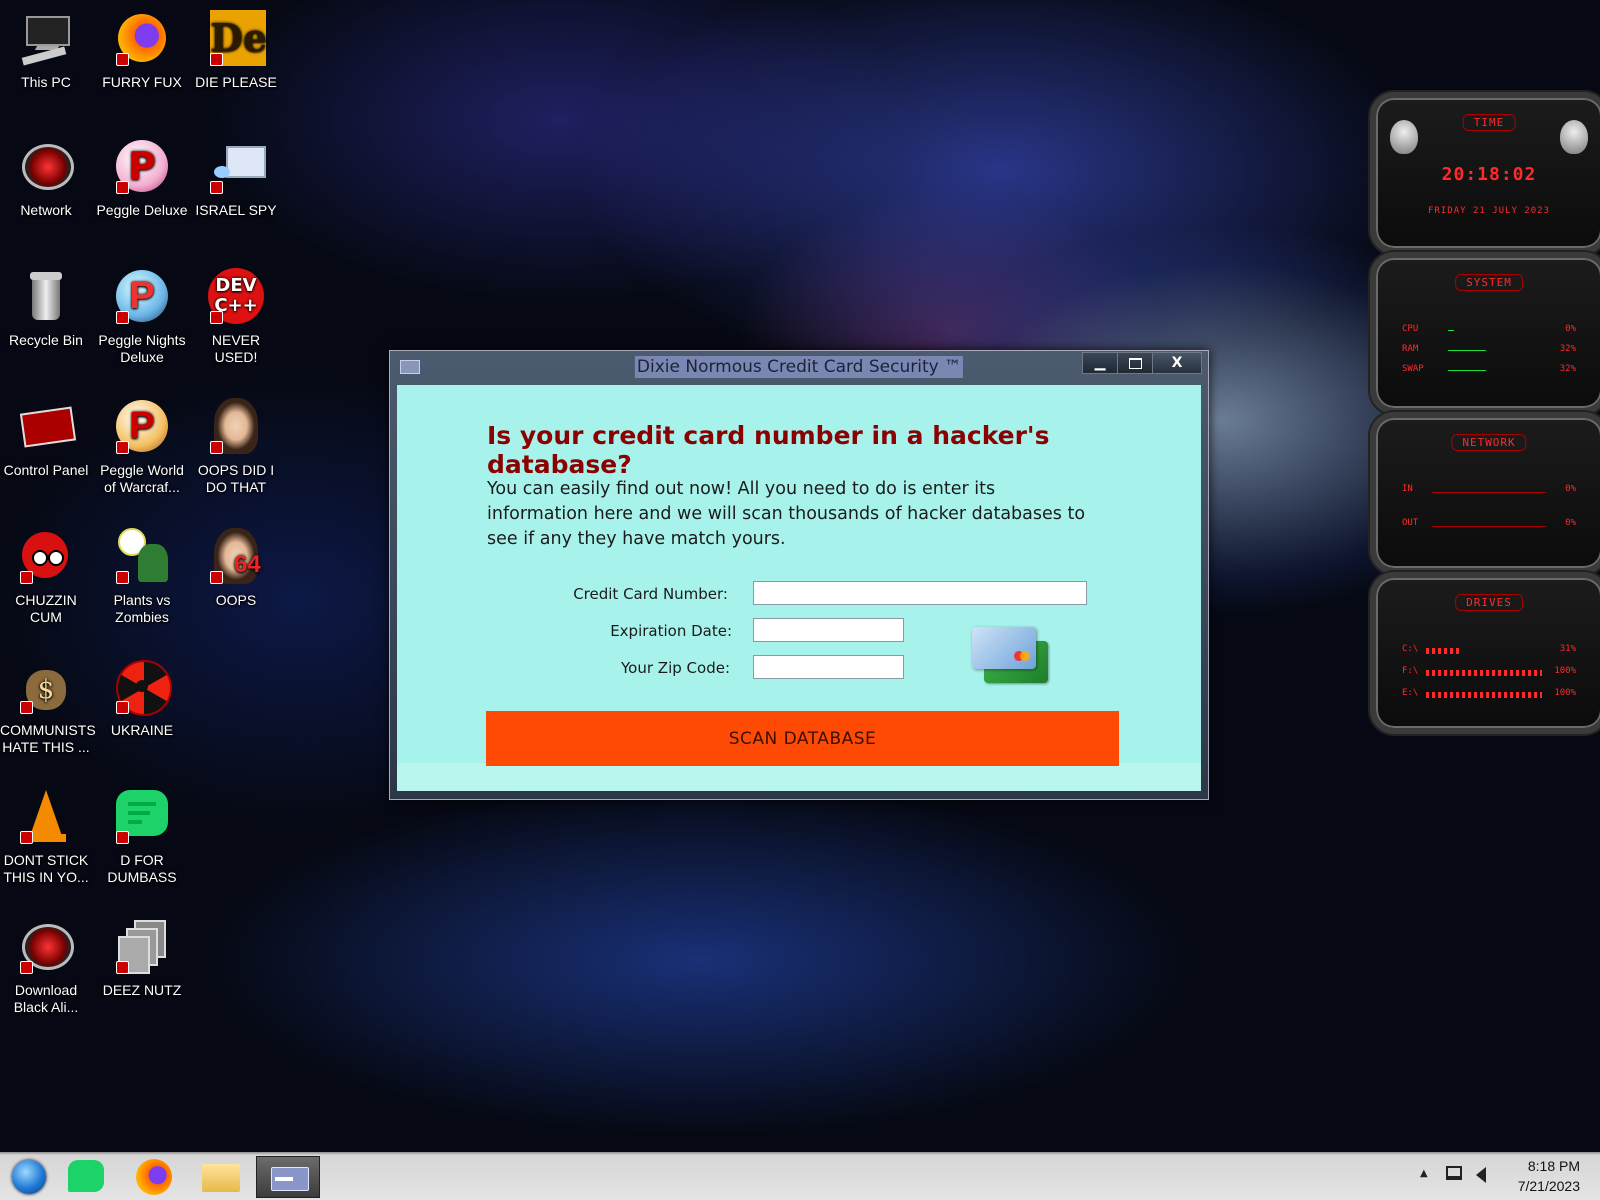 Image resolution: width=1600 pixels, height=1200 pixels. What do you see at coordinates (650, 594) in the screenshot?
I see `card-number-label: Credit Card Number:` at bounding box center [650, 594].